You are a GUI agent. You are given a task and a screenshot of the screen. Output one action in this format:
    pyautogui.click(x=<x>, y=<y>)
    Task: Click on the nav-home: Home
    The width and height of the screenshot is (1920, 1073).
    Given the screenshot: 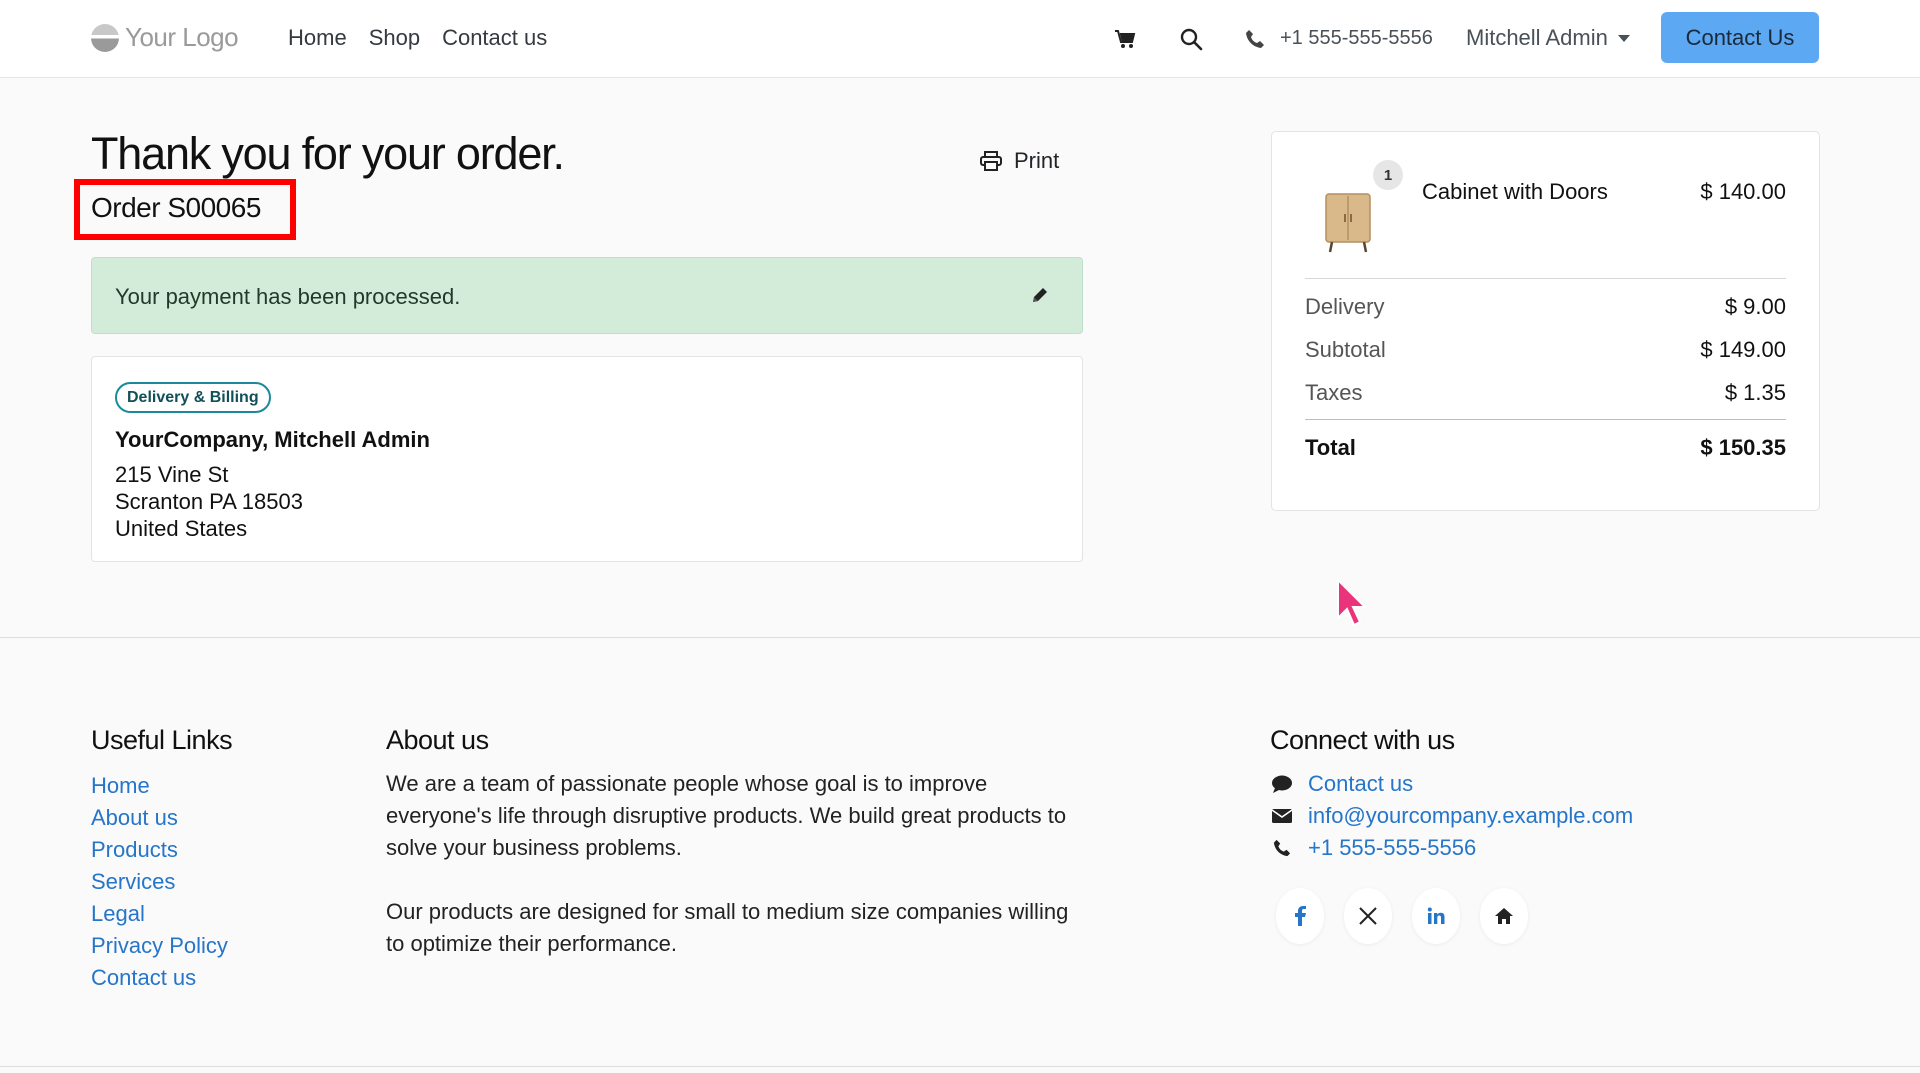 What is the action you would take?
    pyautogui.click(x=317, y=38)
    